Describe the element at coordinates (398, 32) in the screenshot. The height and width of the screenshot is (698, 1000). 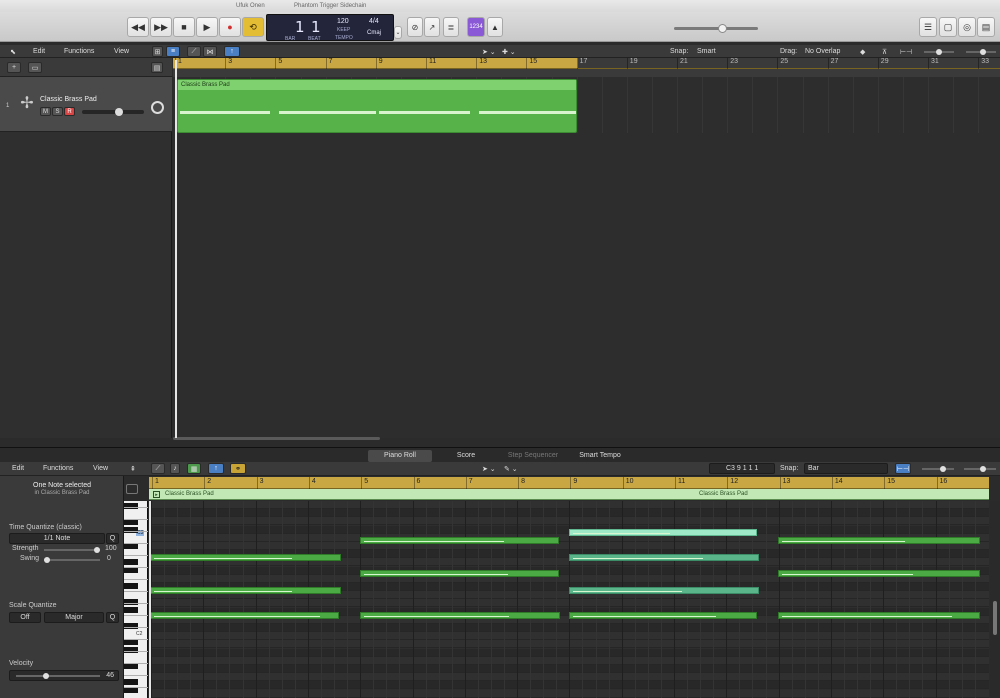
I see `lcd-dropdown: ⌄` at that location.